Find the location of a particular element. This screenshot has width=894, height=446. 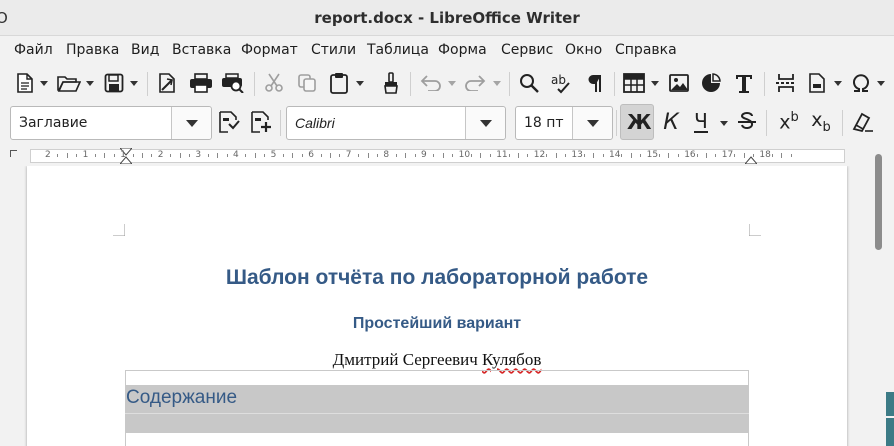

paragraph-style-combo: Заглавие is located at coordinates (111, 123).